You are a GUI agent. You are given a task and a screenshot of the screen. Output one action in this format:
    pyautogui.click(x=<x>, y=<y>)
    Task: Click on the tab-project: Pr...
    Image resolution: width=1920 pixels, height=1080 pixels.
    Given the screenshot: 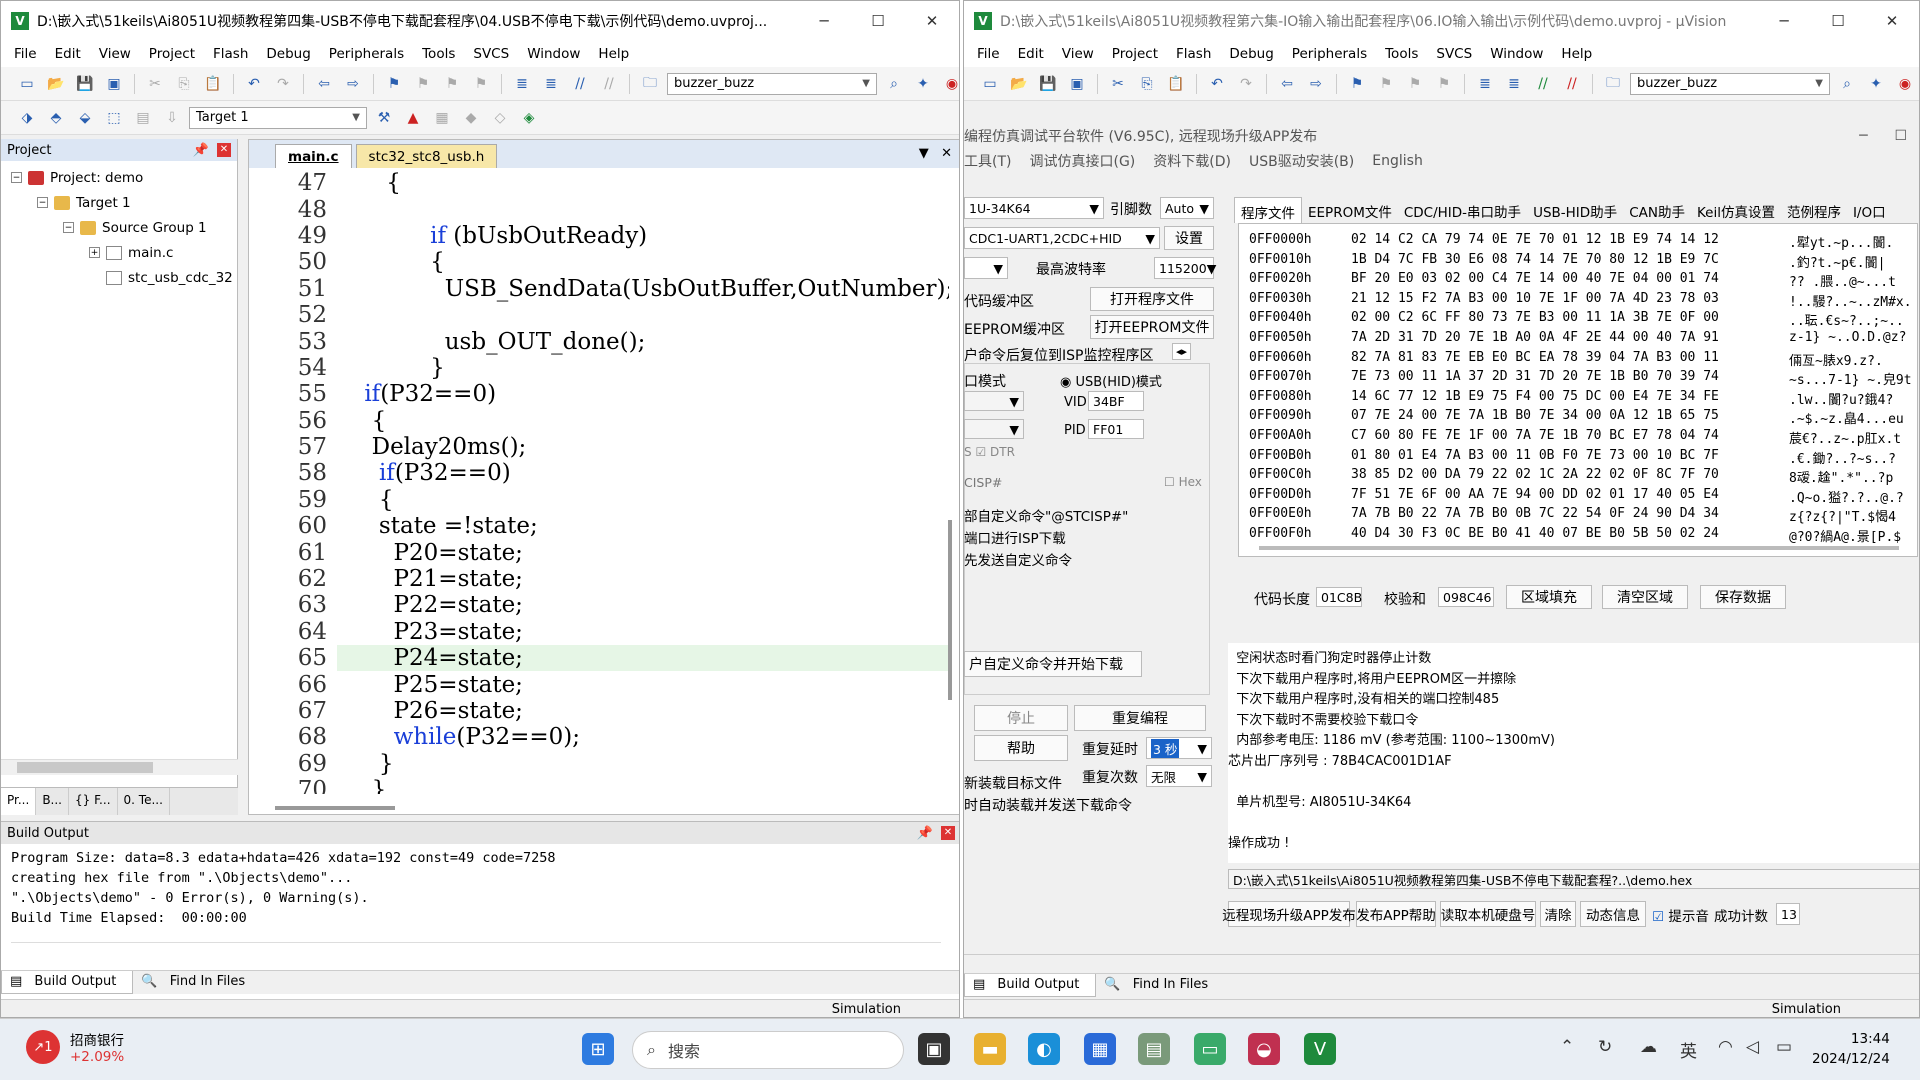 What is the action you would take?
    pyautogui.click(x=19, y=801)
    